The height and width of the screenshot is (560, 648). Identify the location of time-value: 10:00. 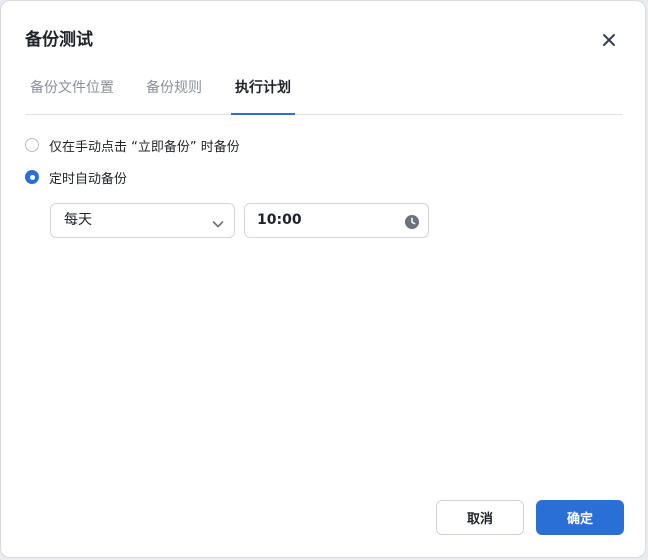
(279, 220).